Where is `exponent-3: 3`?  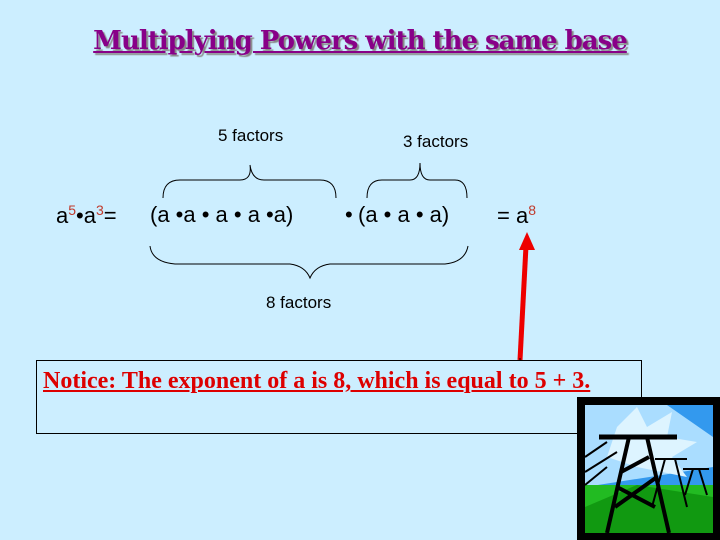
exponent-3: 3 is located at coordinates (100, 210).